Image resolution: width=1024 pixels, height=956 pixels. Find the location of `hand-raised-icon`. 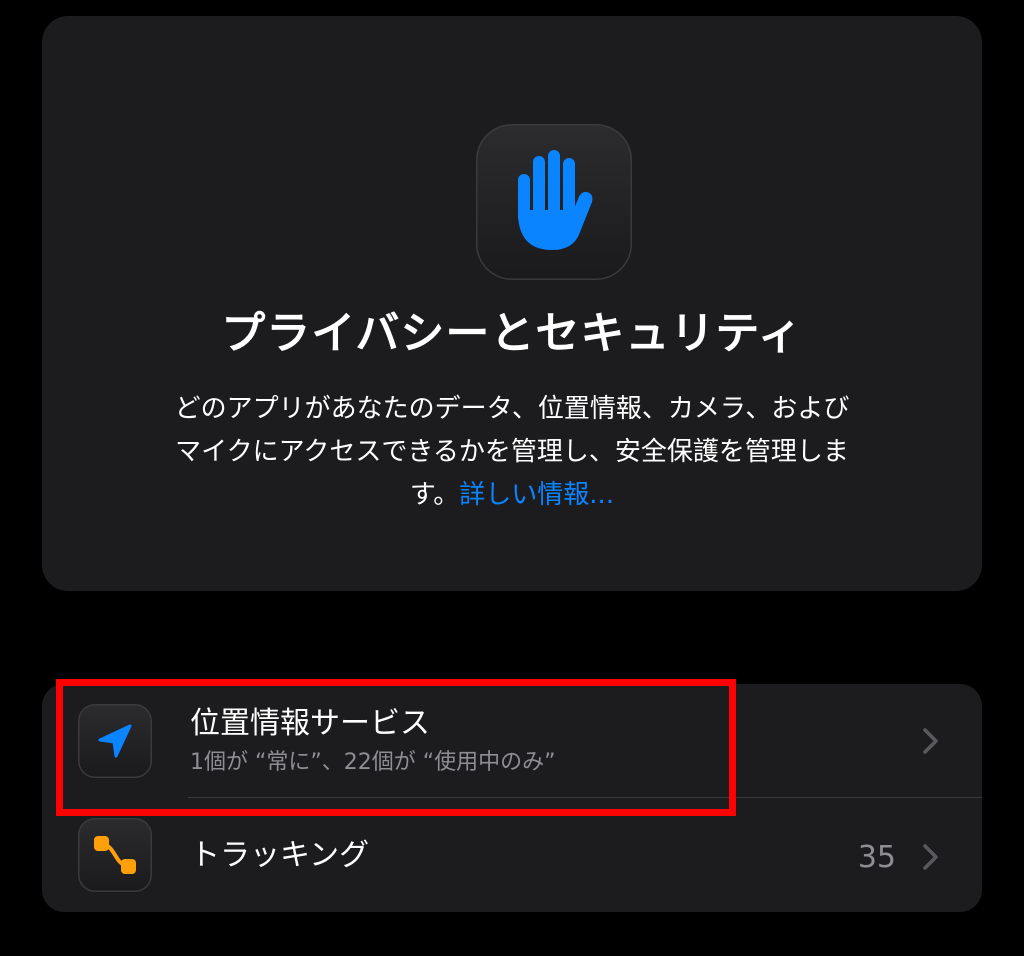

hand-raised-icon is located at coordinates (554, 202).